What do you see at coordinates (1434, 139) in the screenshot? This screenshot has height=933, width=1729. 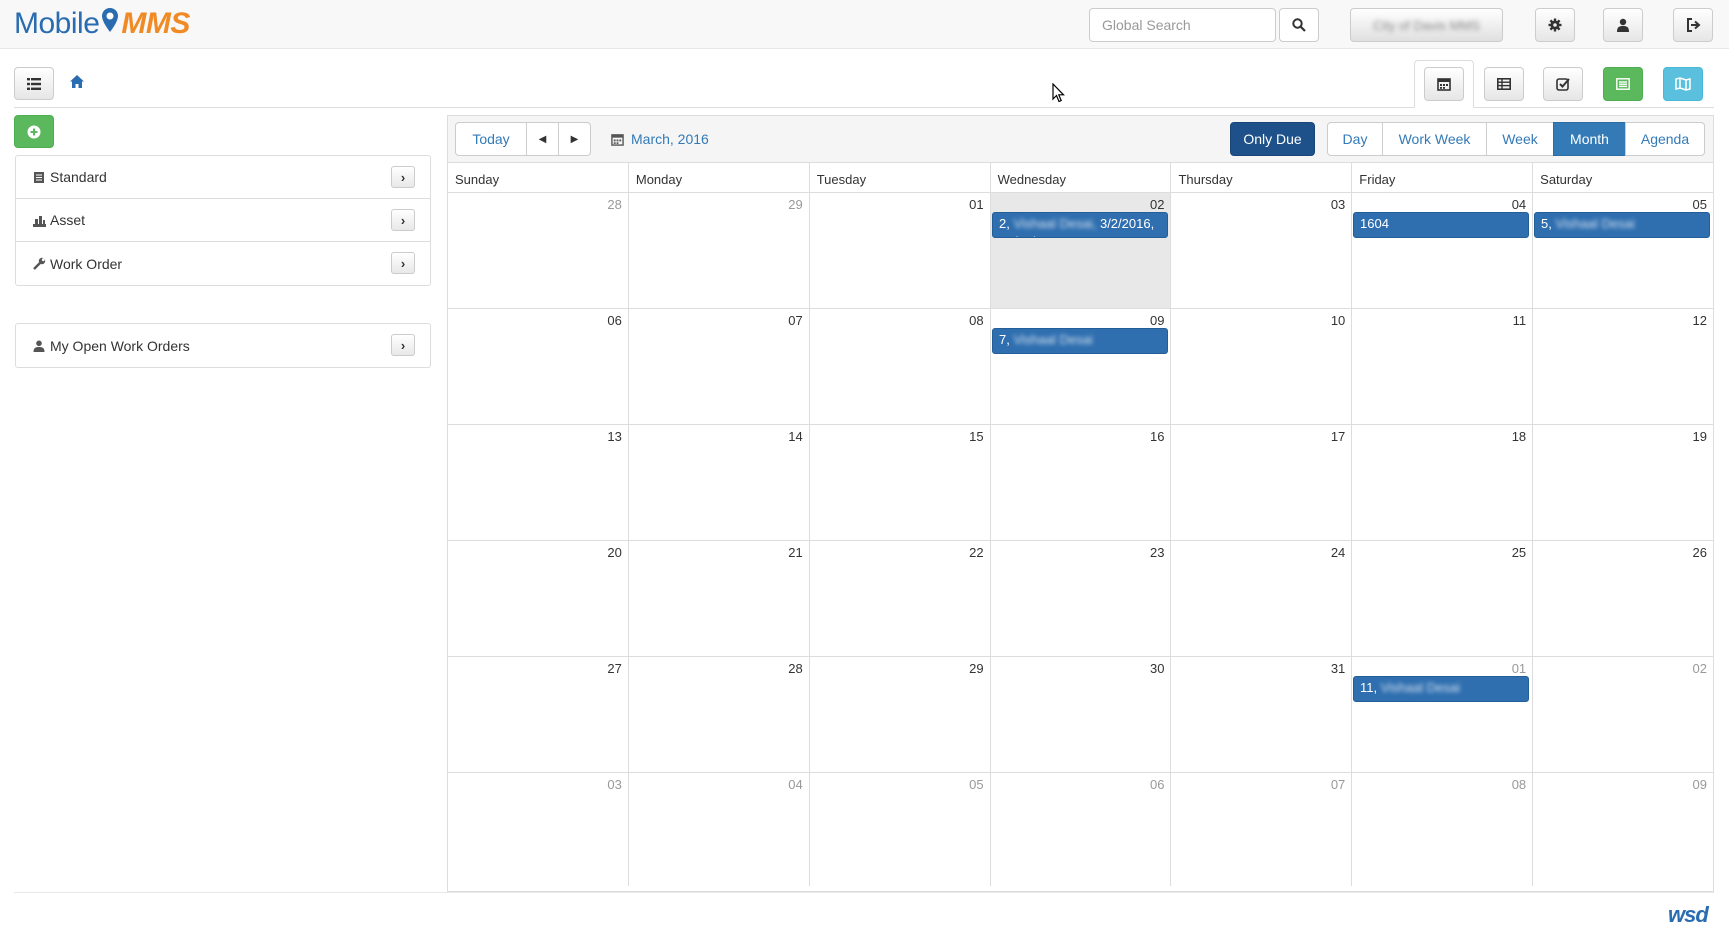 I see `view-work-week-button: Work Week` at bounding box center [1434, 139].